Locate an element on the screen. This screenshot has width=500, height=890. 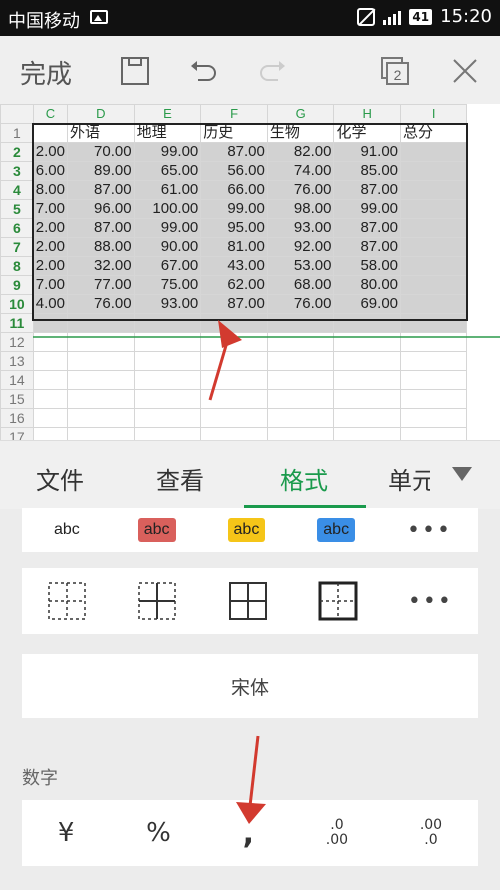
carrier-name: 中国移动 is located at coordinates (44, 21).